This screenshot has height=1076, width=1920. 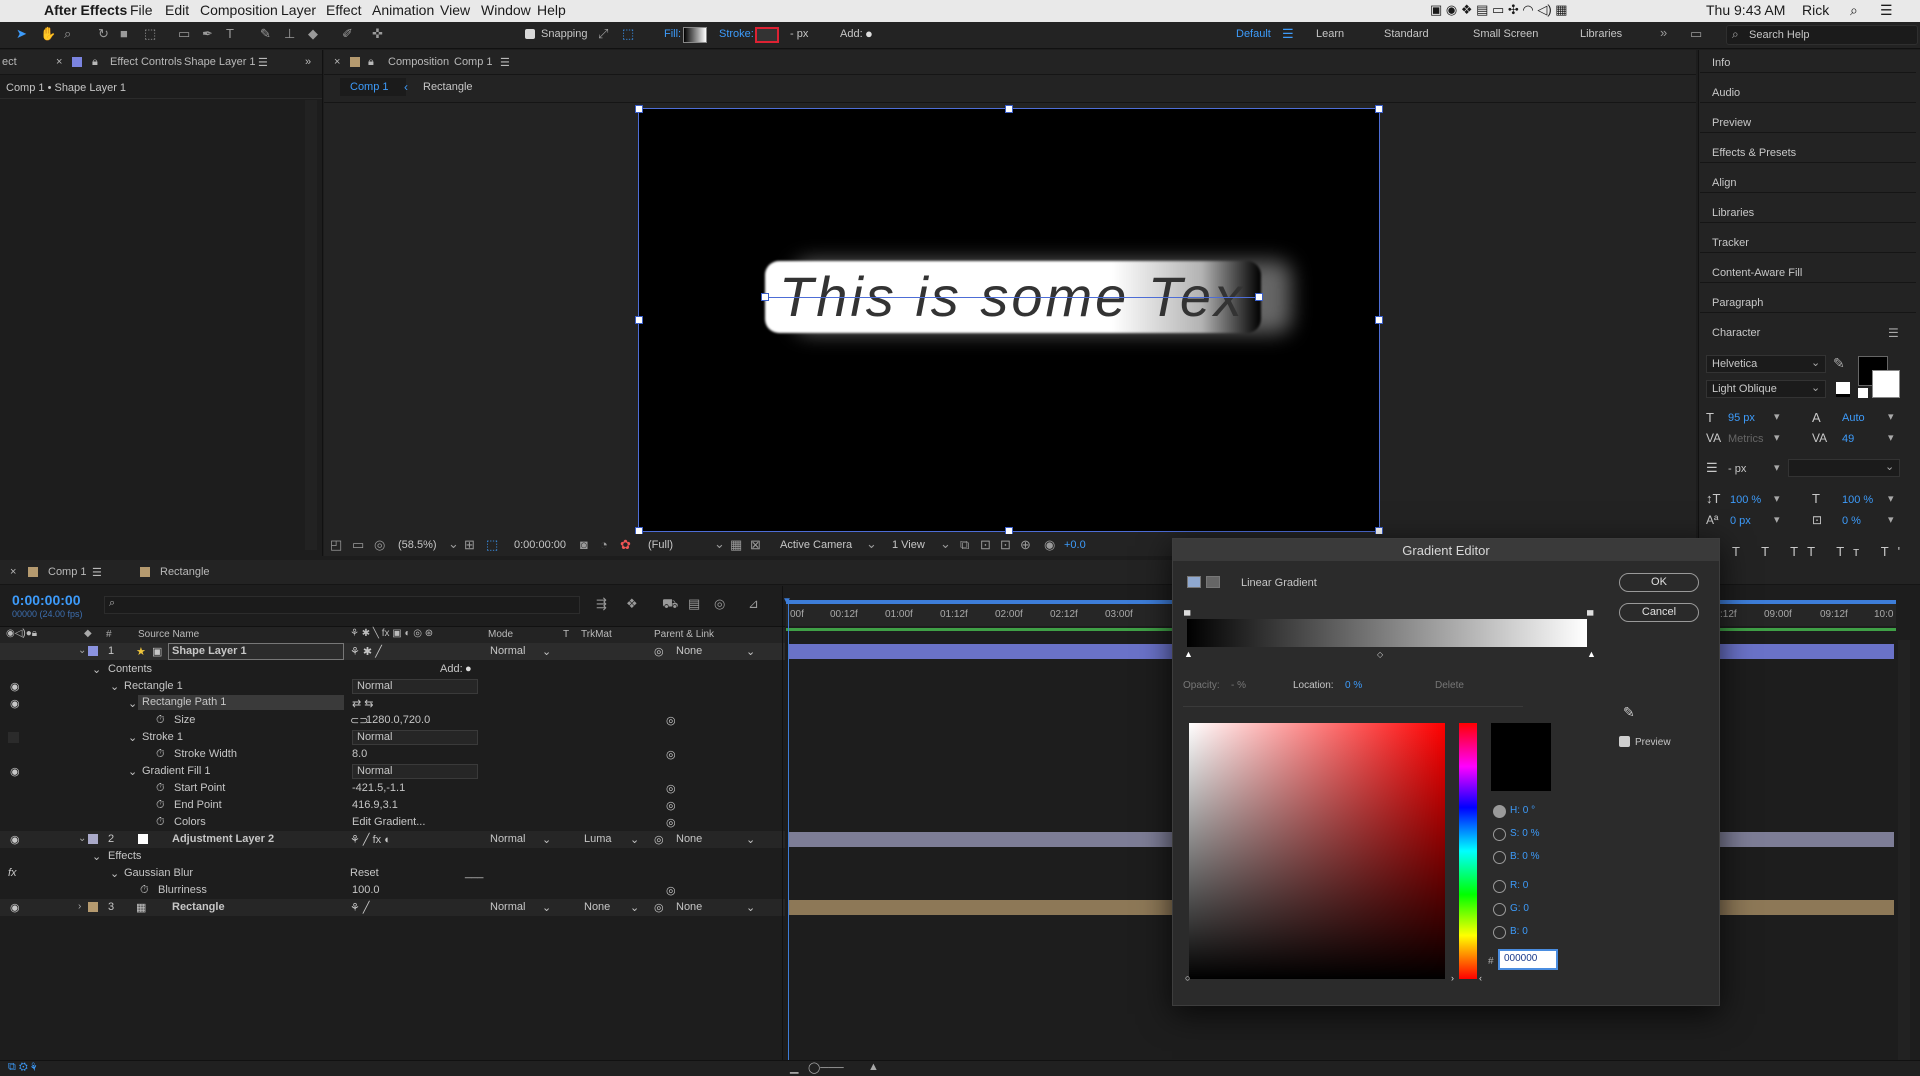 What do you see at coordinates (1629, 712) in the screenshot?
I see `eyedropper-icon: ✎` at bounding box center [1629, 712].